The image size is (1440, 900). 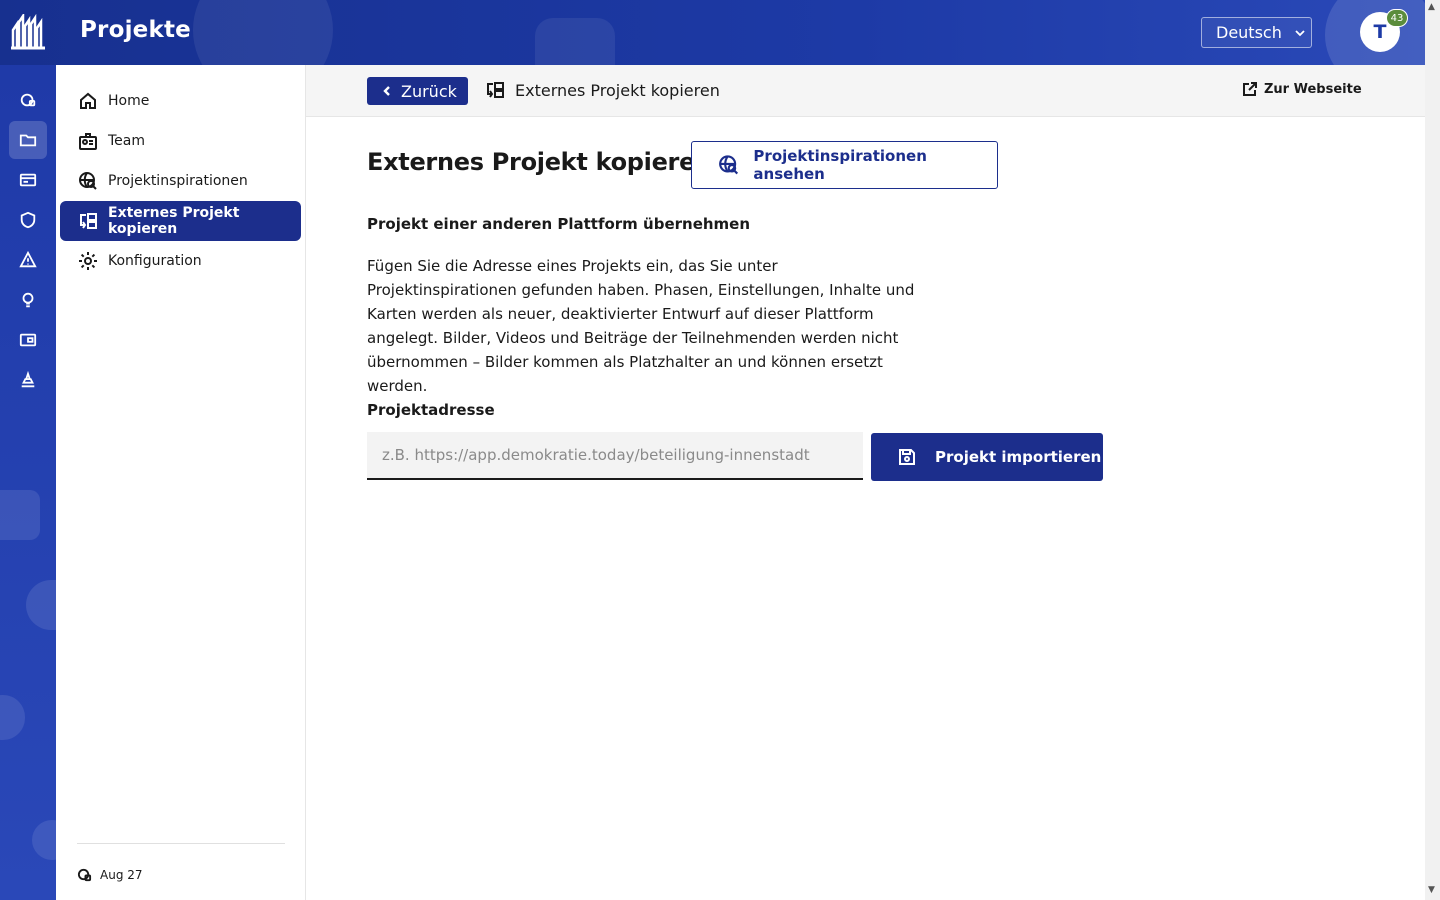 I want to click on rail-dashboard-icon, so click(x=28, y=100).